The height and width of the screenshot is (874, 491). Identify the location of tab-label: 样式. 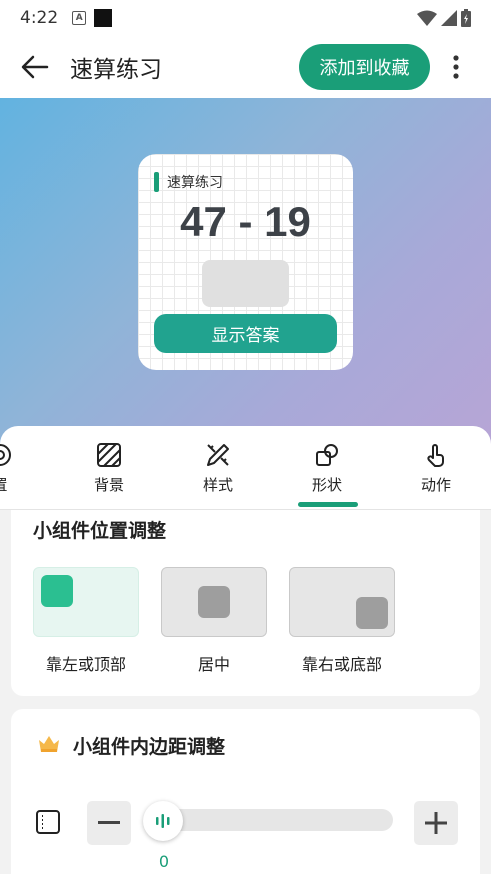
(217, 485).